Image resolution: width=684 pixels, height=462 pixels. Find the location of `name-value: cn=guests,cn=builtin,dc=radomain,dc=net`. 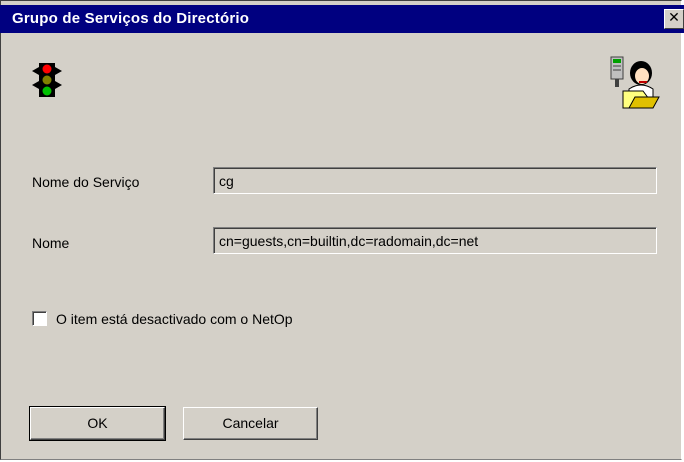

name-value: cn=guests,cn=builtin,dc=radomain,dc=net is located at coordinates (349, 241).